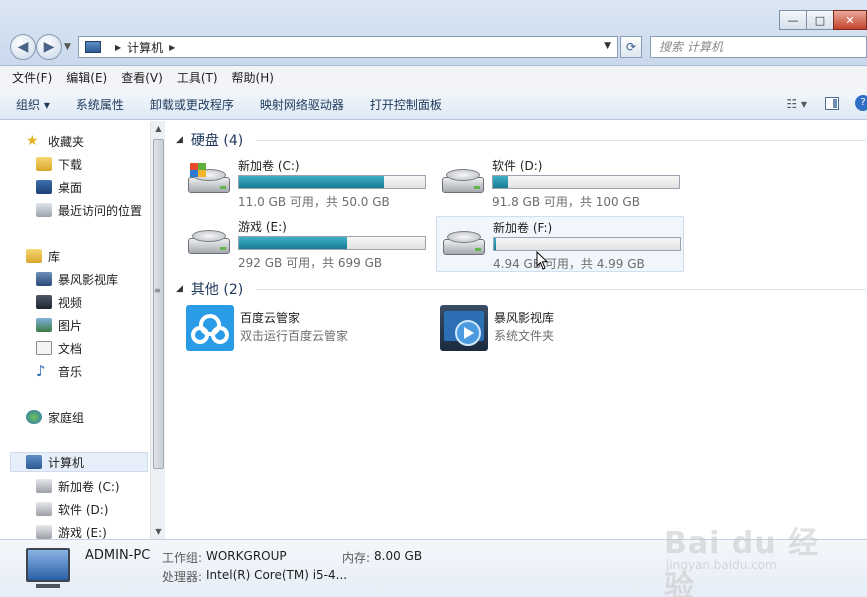 This screenshot has height=597, width=867. Describe the element at coordinates (100, 210) in the screenshot. I see `nav-label: 最近访问的位置` at that location.